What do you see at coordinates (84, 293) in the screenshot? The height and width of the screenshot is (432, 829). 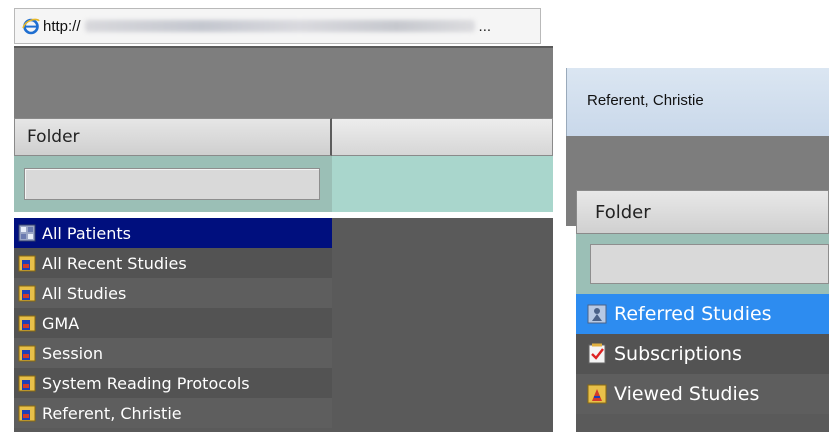 I see `folder-item-label: All Studies` at bounding box center [84, 293].